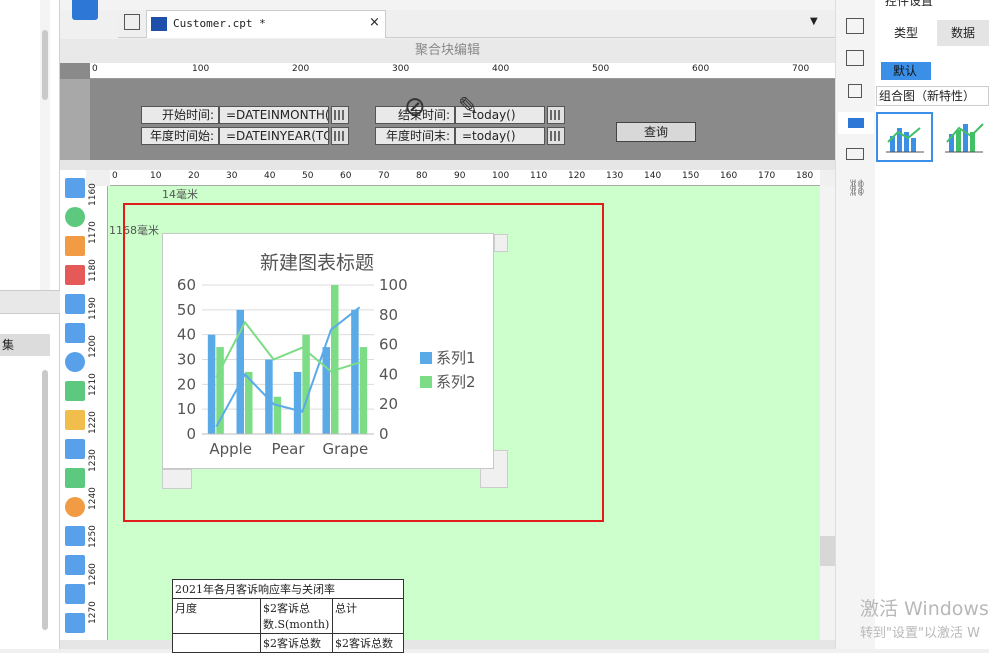 The image size is (989, 653). What do you see at coordinates (447, 5) in the screenshot?
I see `top-toolbar` at bounding box center [447, 5].